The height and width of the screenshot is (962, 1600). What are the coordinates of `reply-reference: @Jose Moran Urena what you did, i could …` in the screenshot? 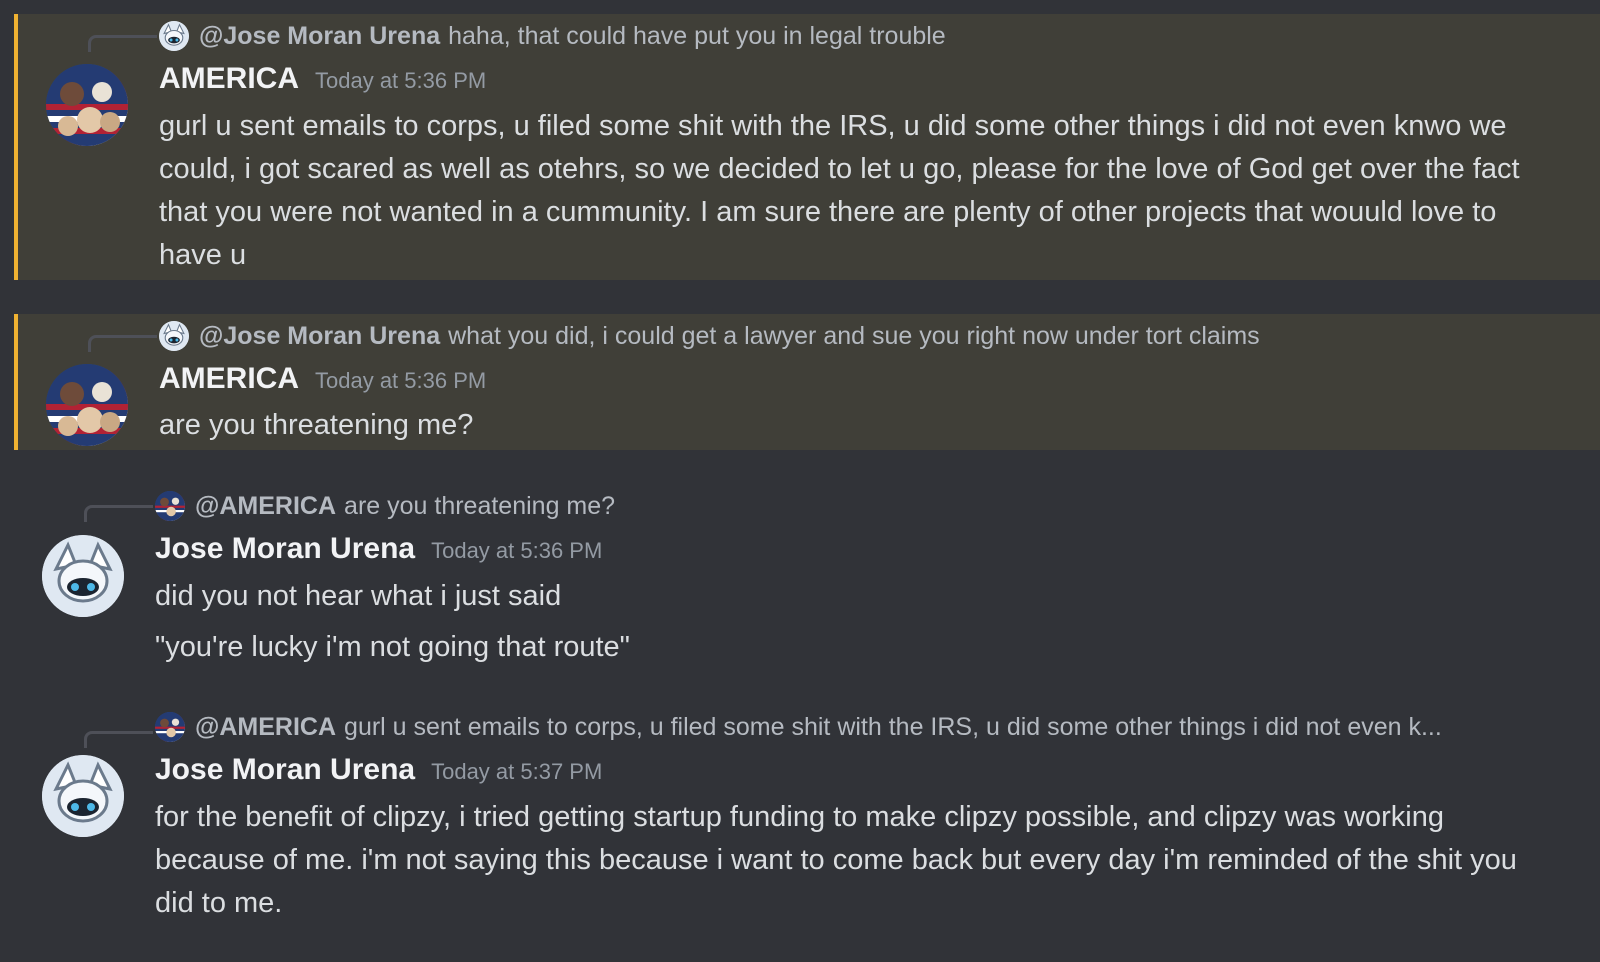 It's located at (709, 336).